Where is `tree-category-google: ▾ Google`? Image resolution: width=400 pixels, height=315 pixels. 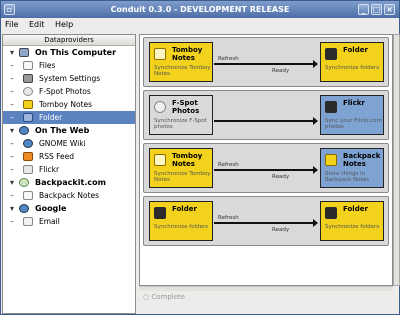 tree-category-google: ▾ Google is located at coordinates (69, 208).